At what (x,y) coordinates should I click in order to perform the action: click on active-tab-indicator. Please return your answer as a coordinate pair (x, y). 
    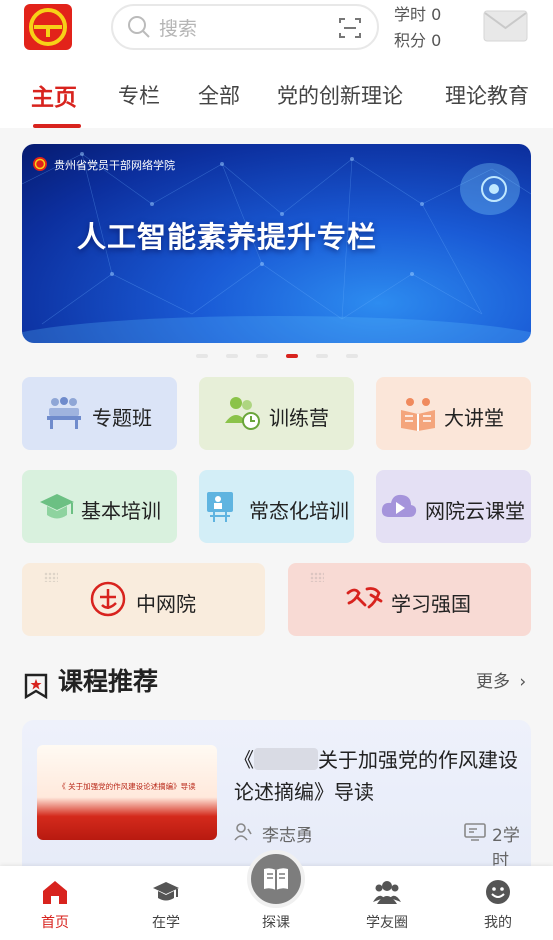
    Looking at the image, I should click on (57, 126).